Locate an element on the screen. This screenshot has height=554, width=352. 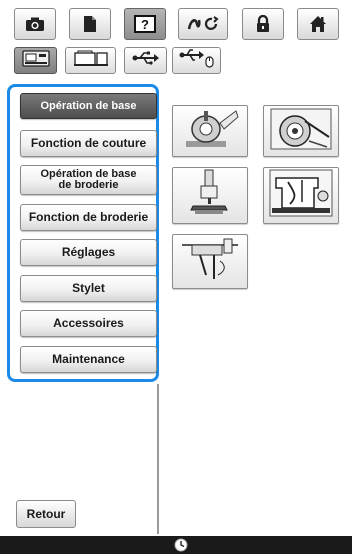
menu-item-label: Accessoires is located at coordinates (88, 323).